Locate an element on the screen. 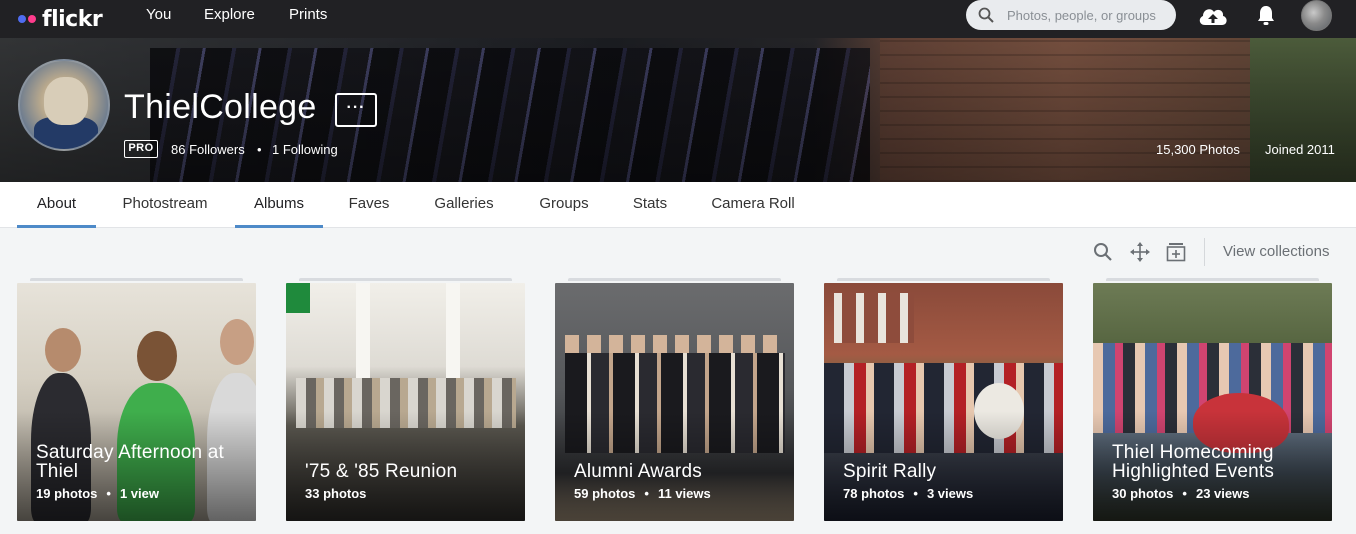 The height and width of the screenshot is (534, 1356). profile-avatar is located at coordinates (64, 105).